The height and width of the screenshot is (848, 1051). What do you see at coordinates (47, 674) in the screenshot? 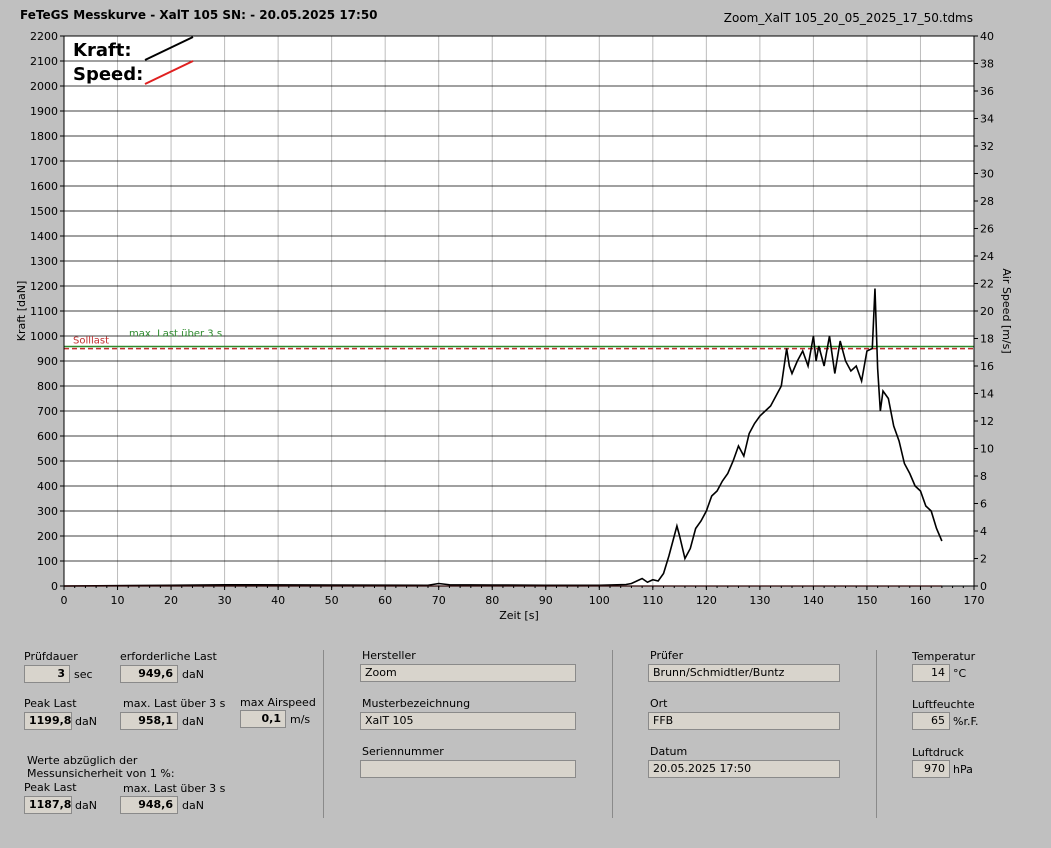
I see `pruefdauer-value: 3` at bounding box center [47, 674].